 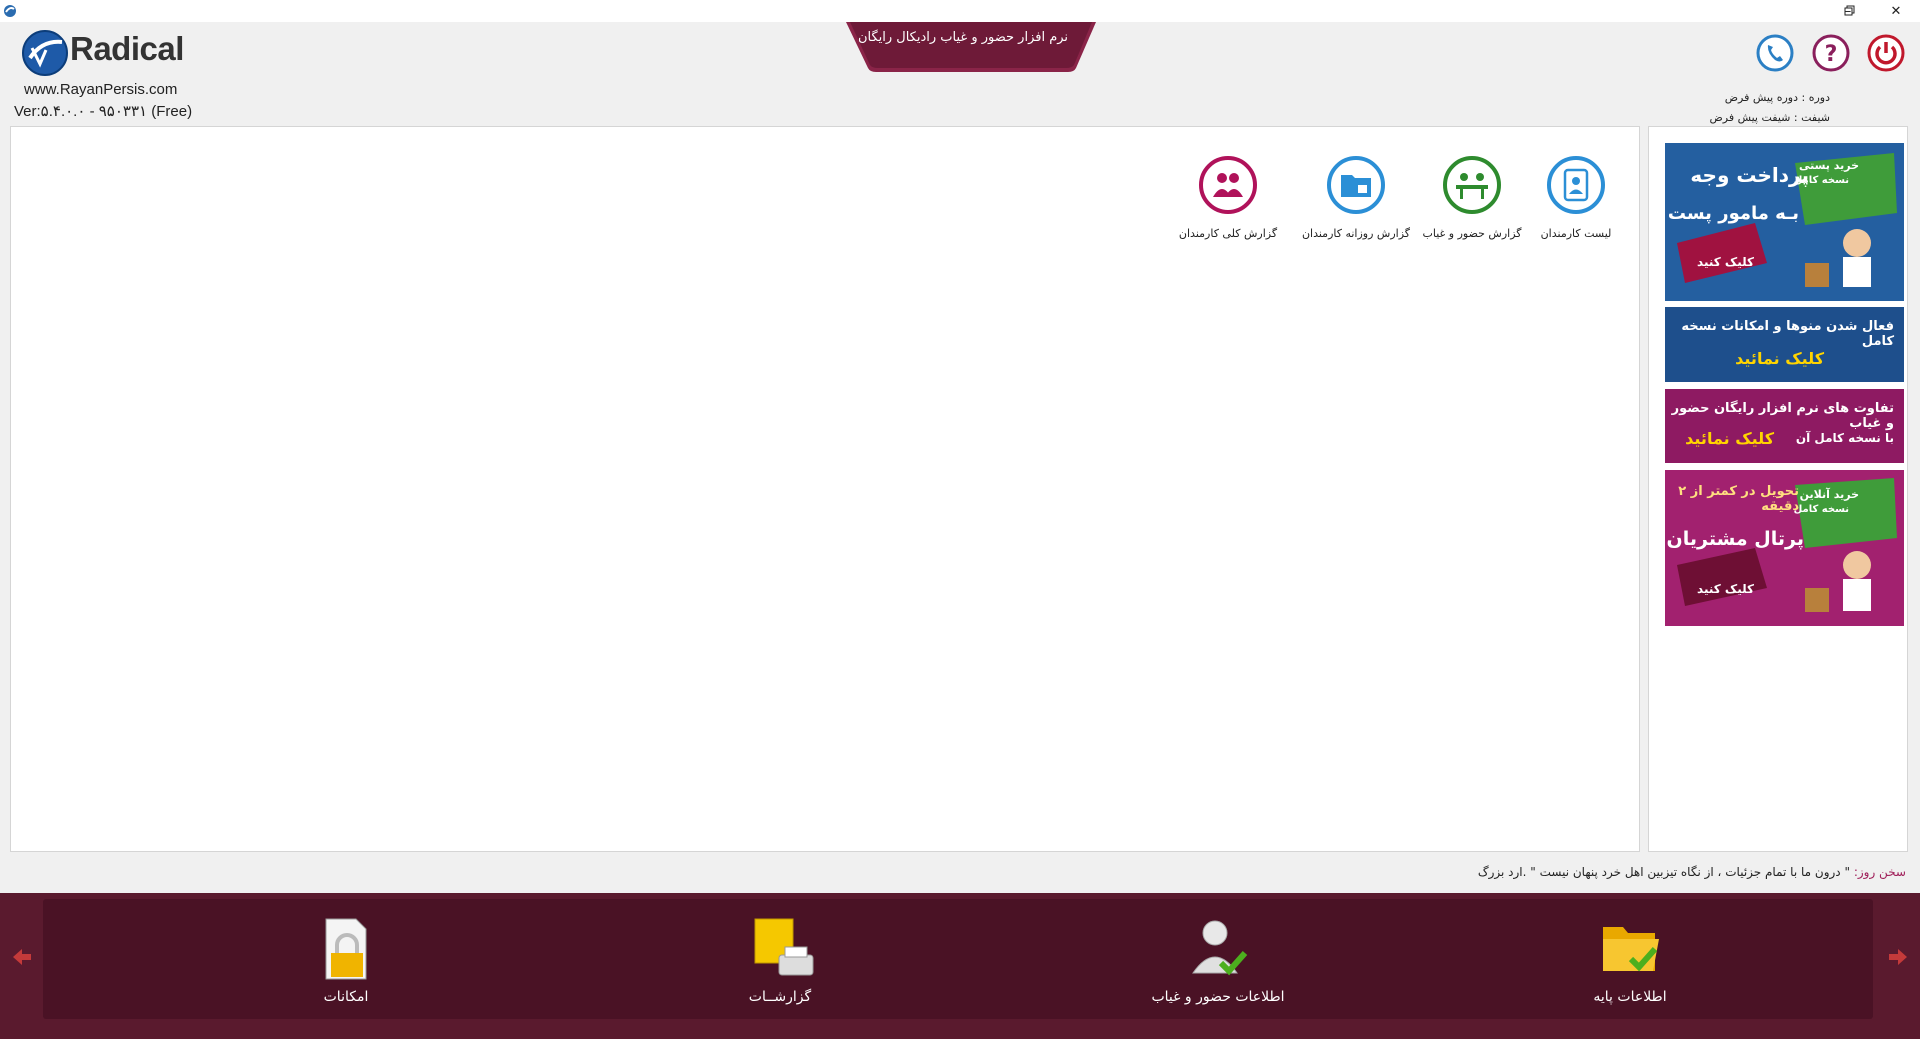 What do you see at coordinates (1769, 117) in the screenshot?
I see `shift-label: شیفت : شیفت پیش فرض` at bounding box center [1769, 117].